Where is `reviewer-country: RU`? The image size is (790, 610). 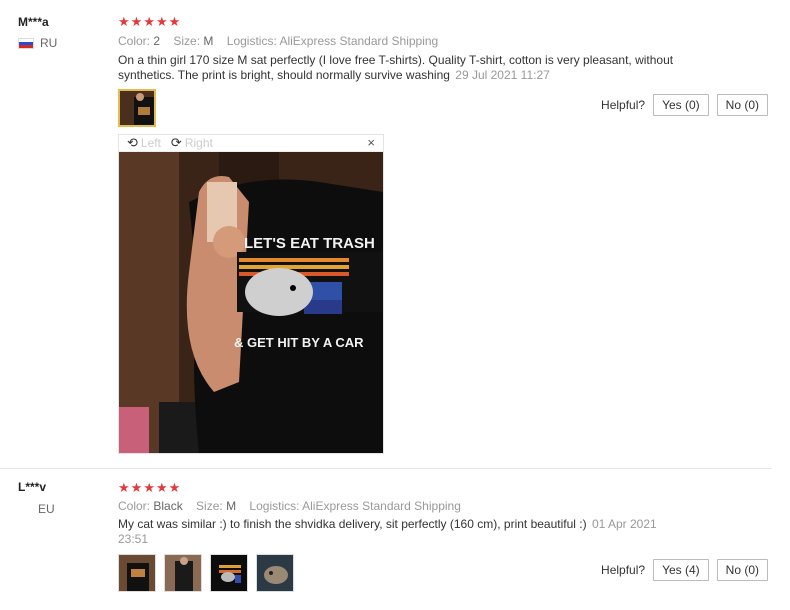
reviewer-country: RU is located at coordinates (37, 43).